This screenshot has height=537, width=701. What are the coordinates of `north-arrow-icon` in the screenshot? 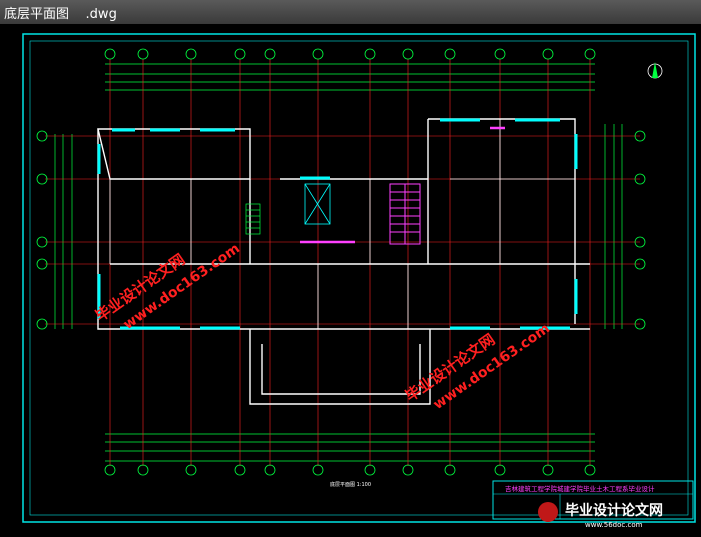 It's located at (655, 70).